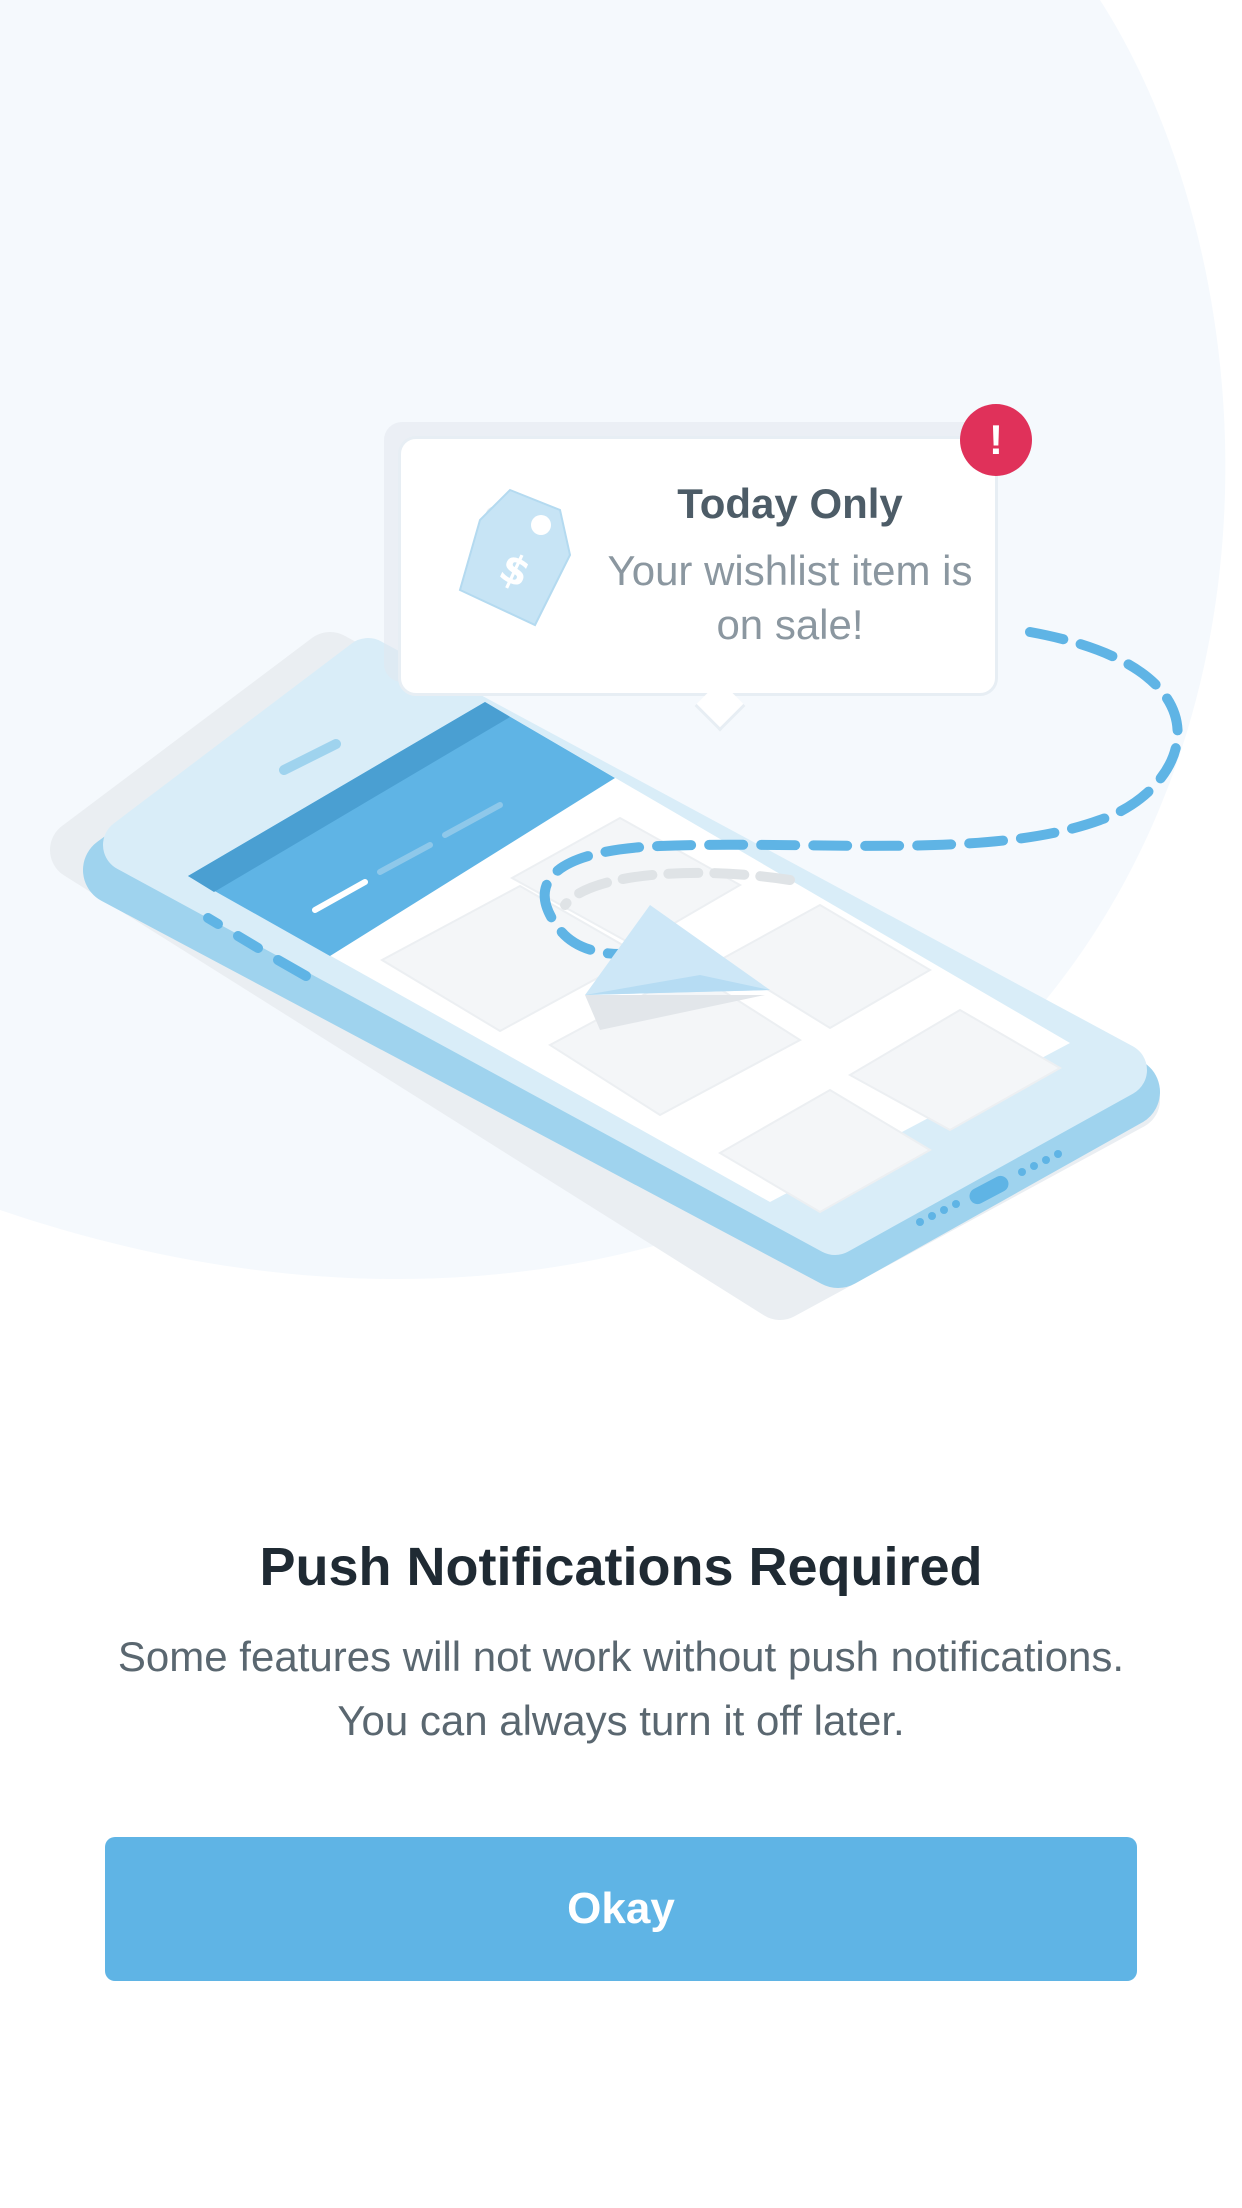 The image size is (1242, 2208). I want to click on notification-body: Your wishlist item is on sale!, so click(790, 597).